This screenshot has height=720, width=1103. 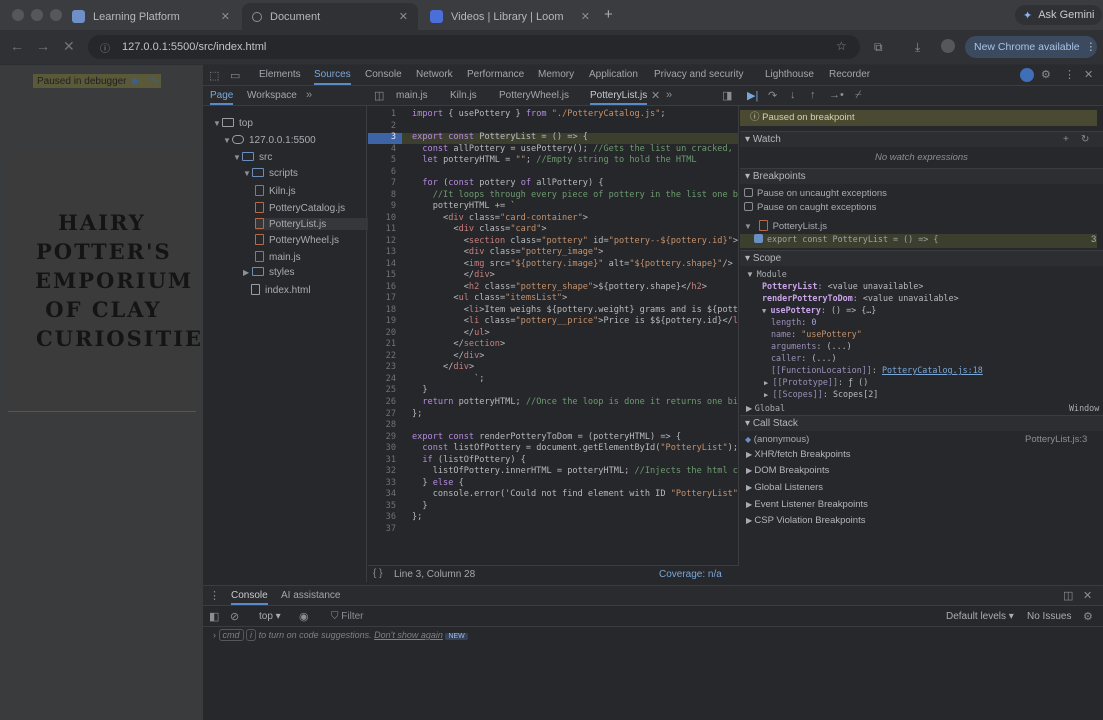 What do you see at coordinates (382, 437) in the screenshot?
I see `line-number: 29` at bounding box center [382, 437].